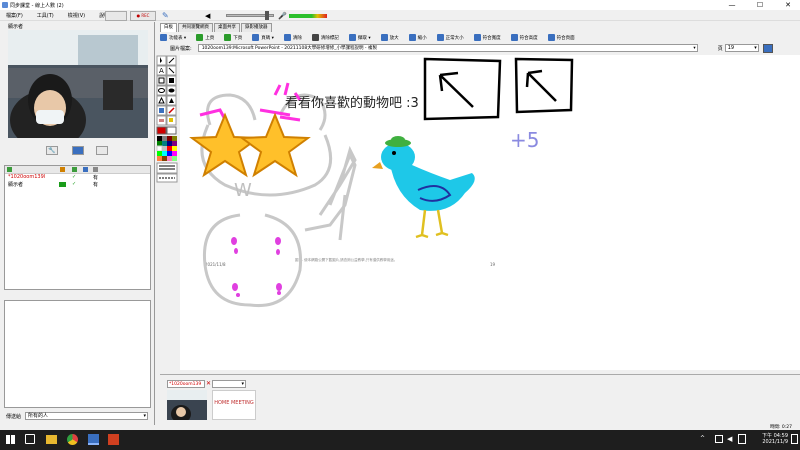  I want to click on homemeeting-icon, so click(93, 439).